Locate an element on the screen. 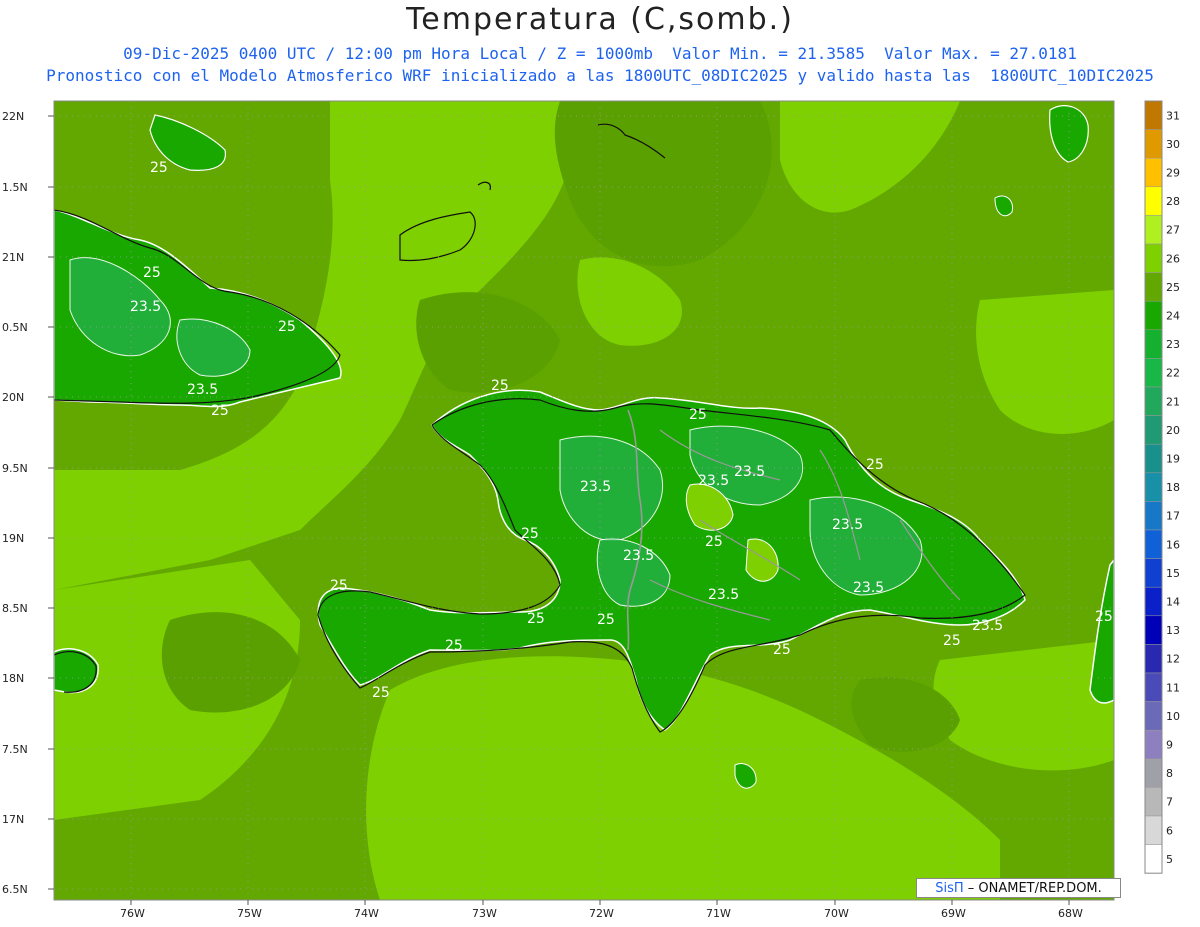  lat-tick-label: 7.5N is located at coordinates (15, 749).